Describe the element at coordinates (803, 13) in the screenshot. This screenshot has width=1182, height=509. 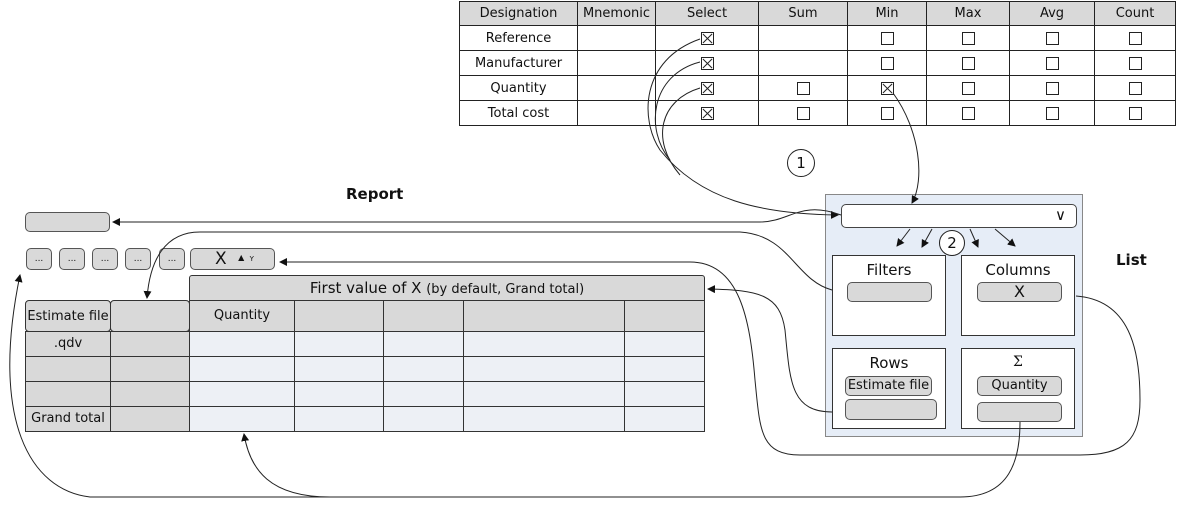
I see `header-sum: Sum` at that location.